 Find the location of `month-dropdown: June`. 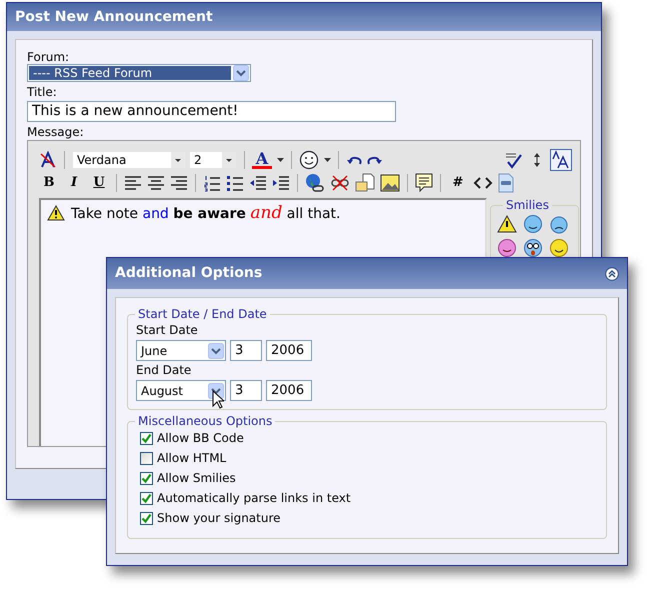

month-dropdown: June is located at coordinates (181, 350).